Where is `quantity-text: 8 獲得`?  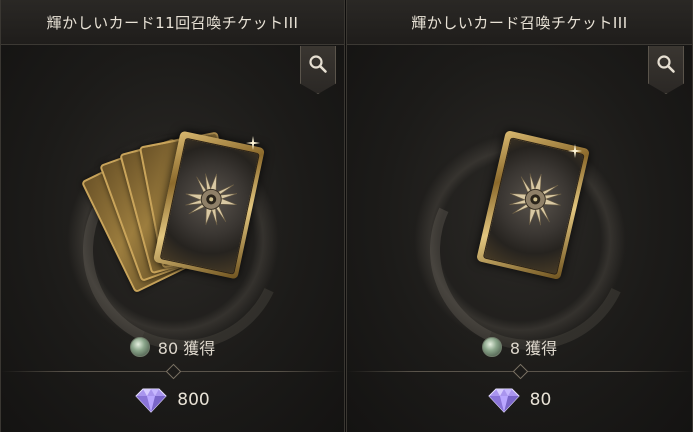 quantity-text: 8 獲得 is located at coordinates (533, 348).